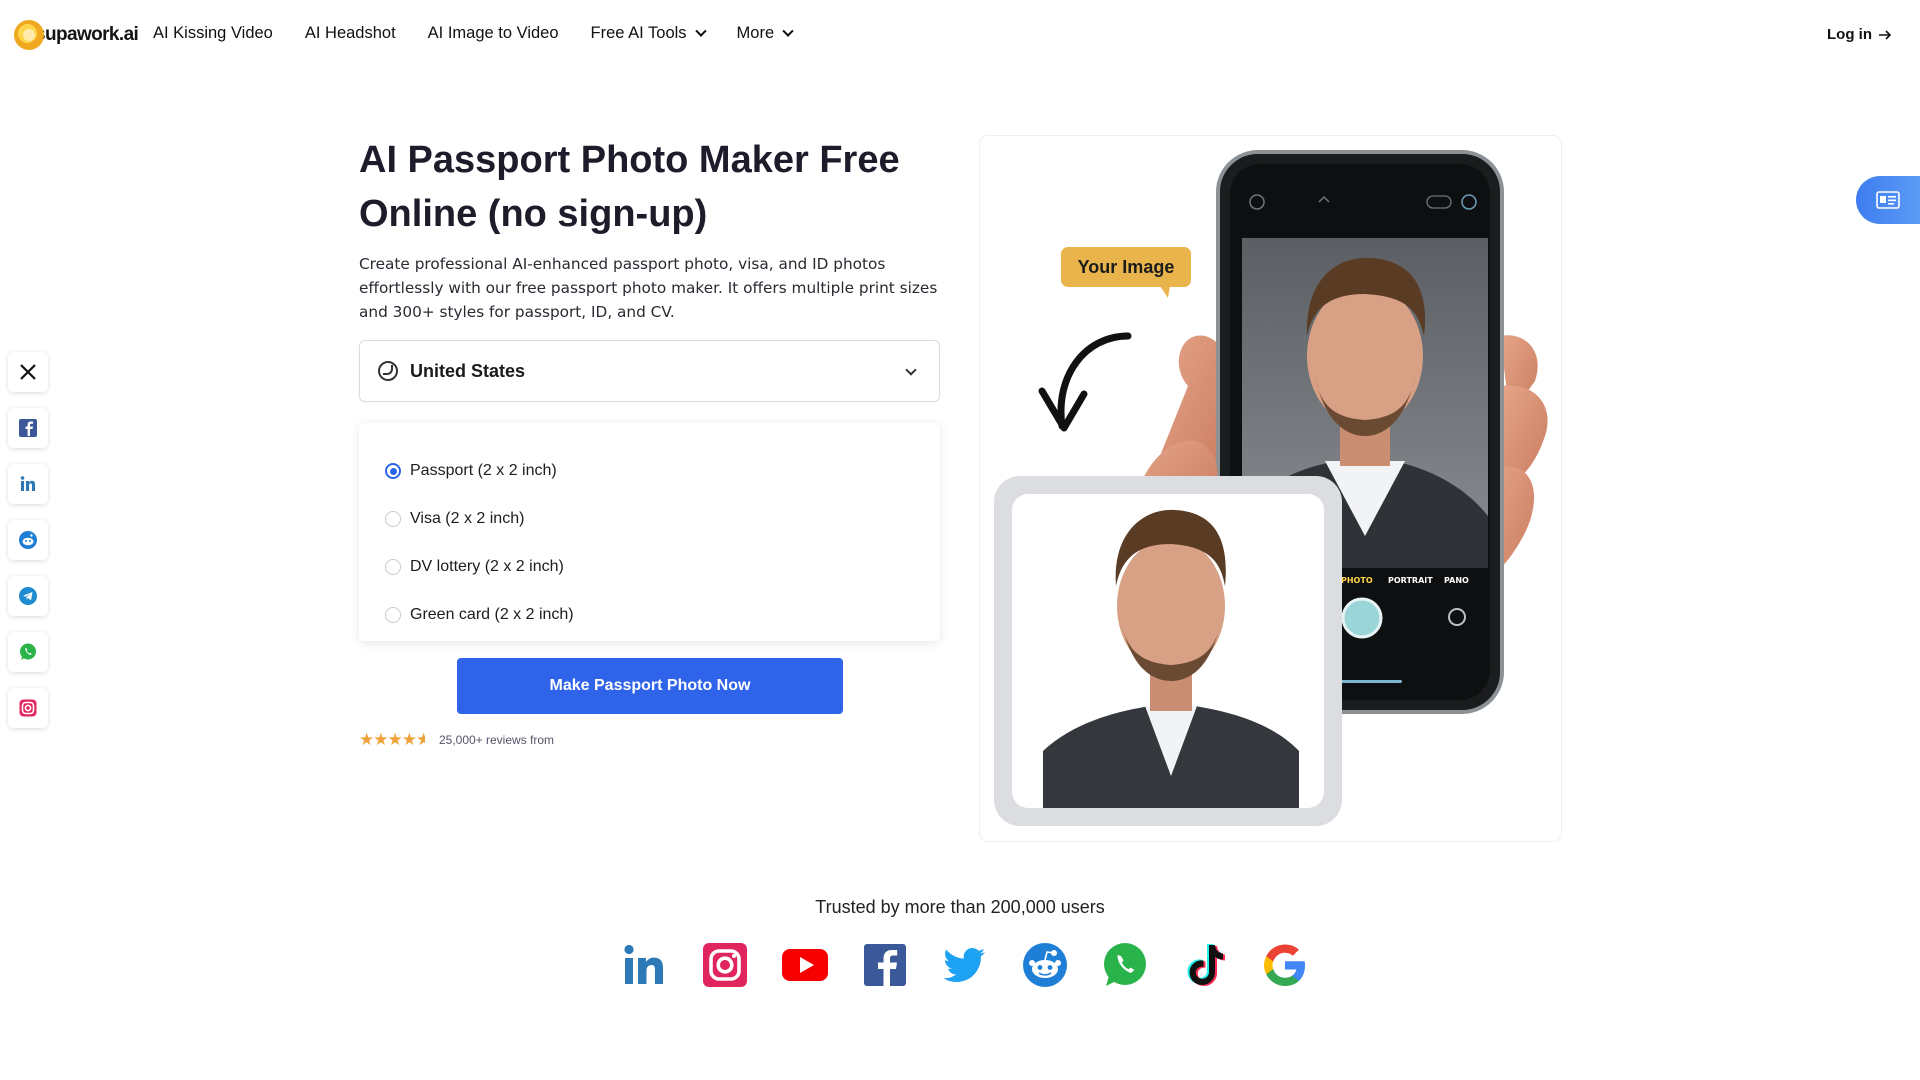  What do you see at coordinates (496, 740) in the screenshot?
I see `reviews-text: 25,000+ reviews from` at bounding box center [496, 740].